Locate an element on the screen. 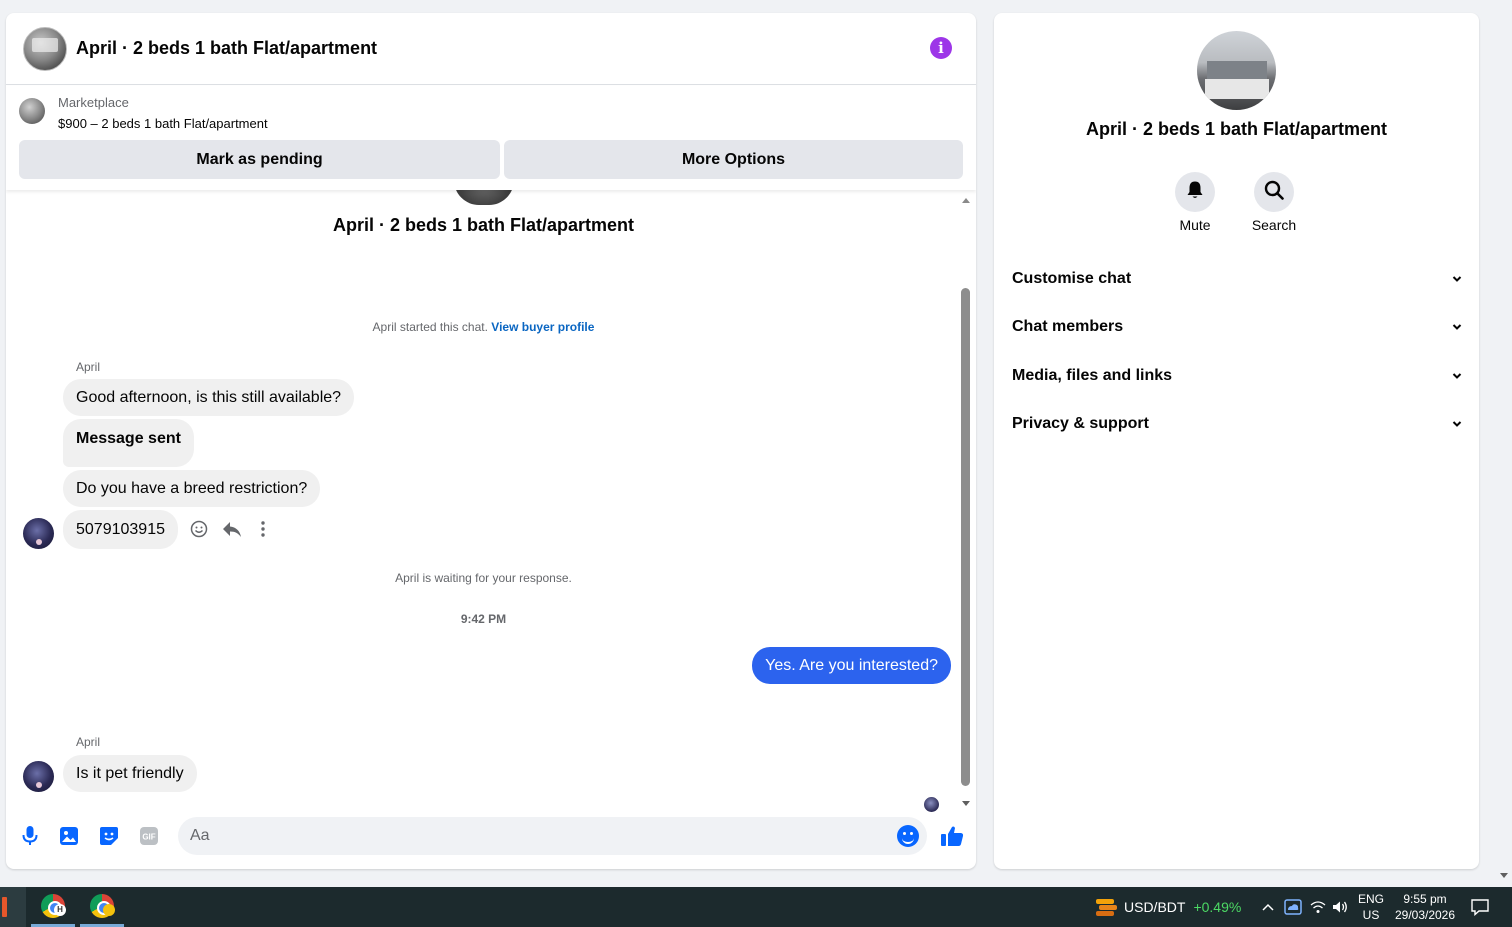 This screenshot has height=927, width=1512. gif-icon: GIF is located at coordinates (149, 836).